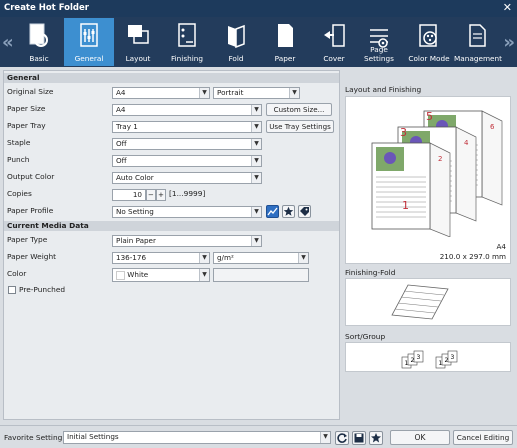 This screenshot has height=448, width=517. Describe the element at coordinates (38, 35) in the screenshot. I see `basic-icon` at that location.